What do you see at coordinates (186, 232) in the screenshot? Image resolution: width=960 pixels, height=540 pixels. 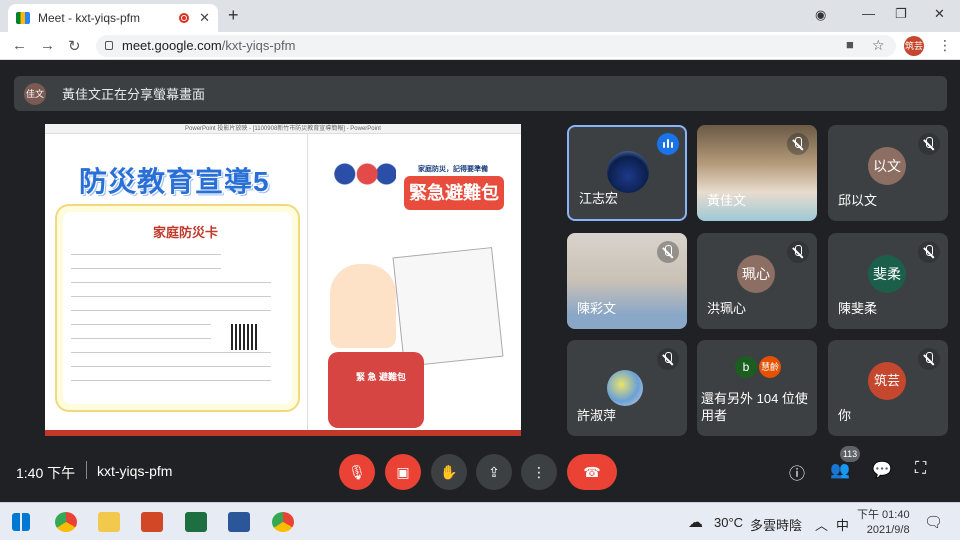 I see `card-title: 家庭防災卡` at bounding box center [186, 232].